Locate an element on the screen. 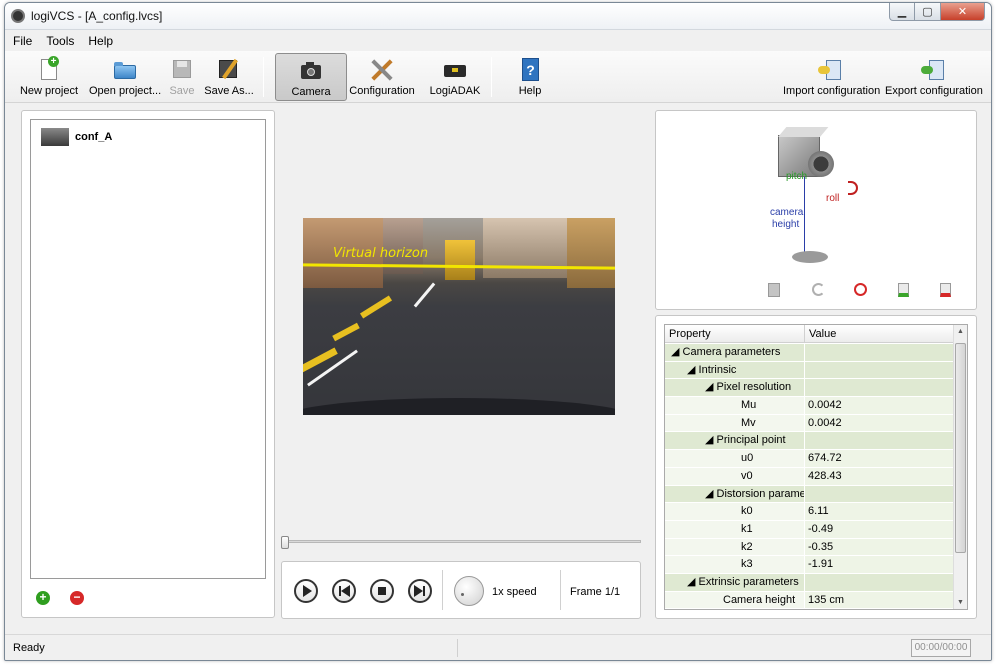 This screenshot has width=996, height=665. pitch-label: pitch is located at coordinates (797, 176).